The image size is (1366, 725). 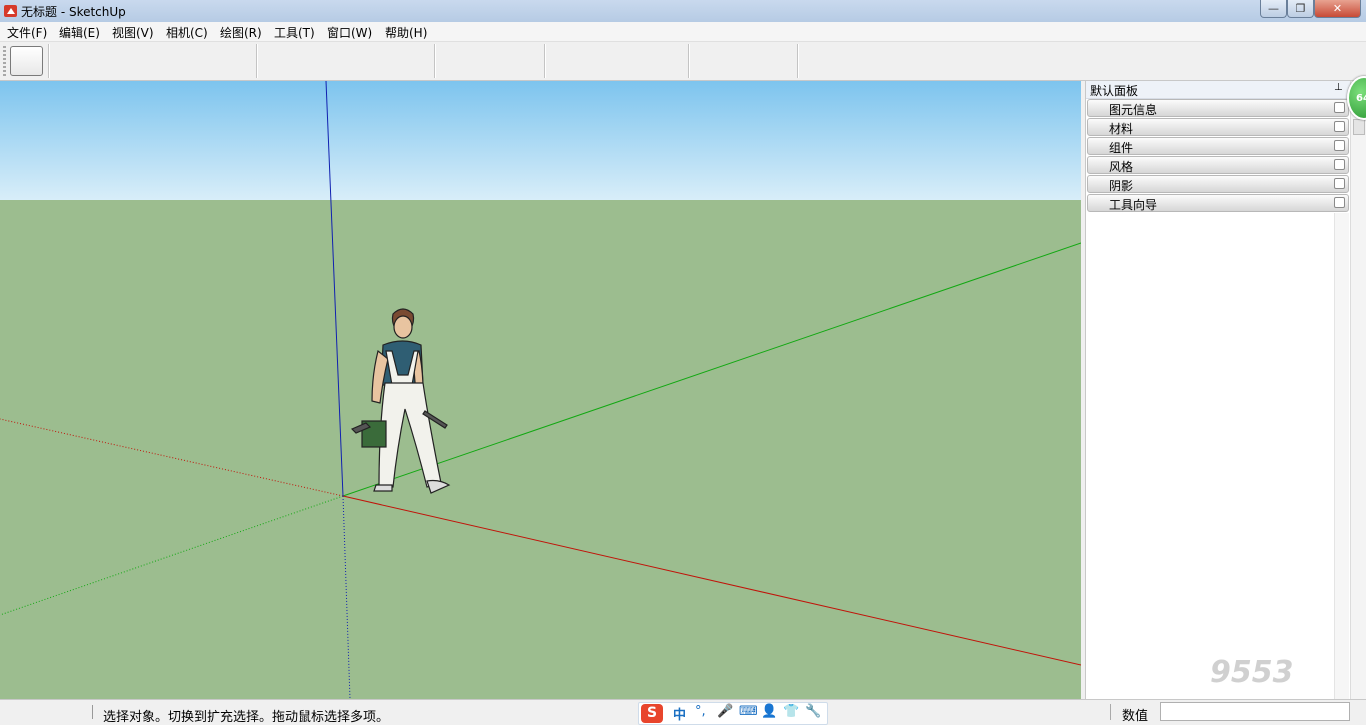 I want to click on watermark-logo: 9553, so click(x=1252, y=672).